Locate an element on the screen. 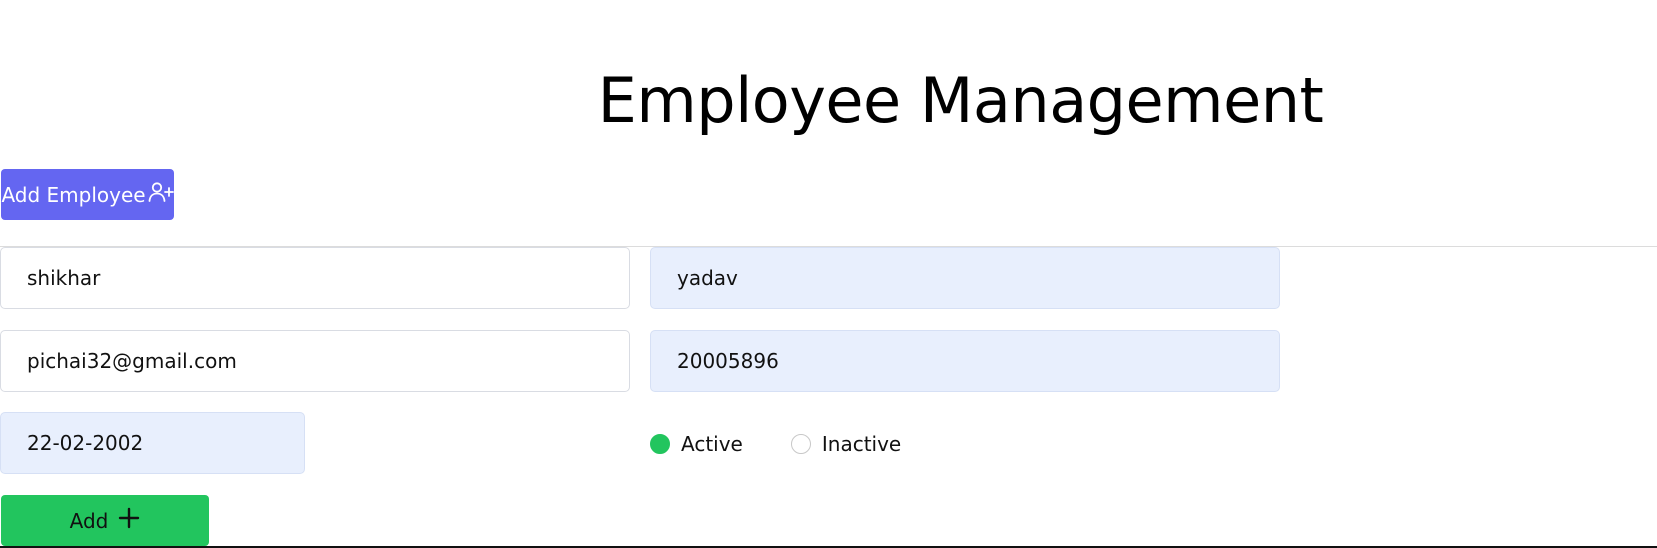 The image size is (1657, 548). phone-field is located at coordinates (965, 361).